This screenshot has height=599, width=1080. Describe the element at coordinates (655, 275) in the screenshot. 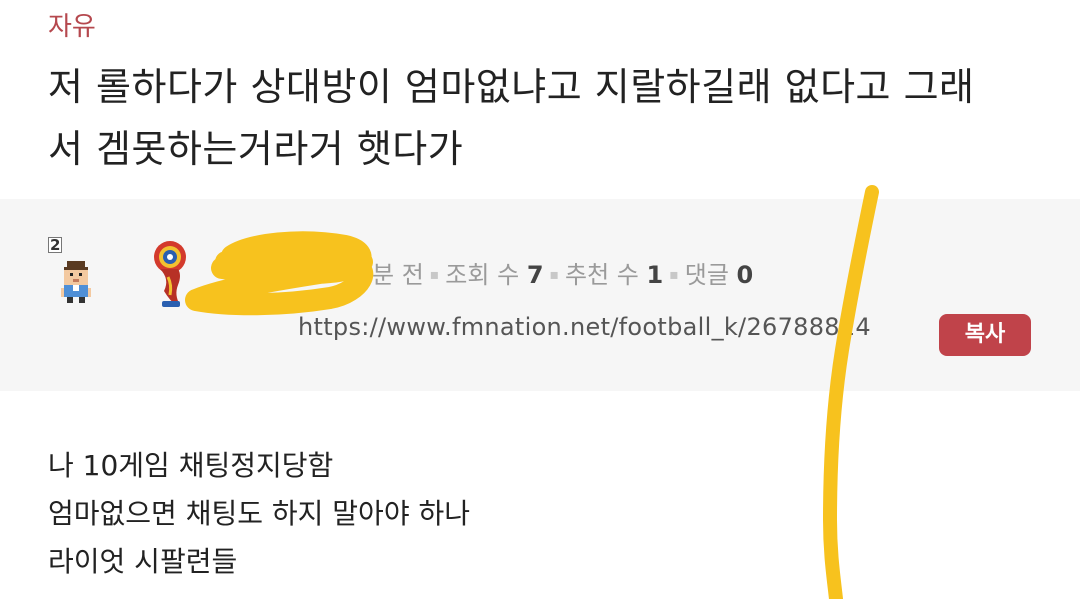

I see `recommend-count: 1` at that location.